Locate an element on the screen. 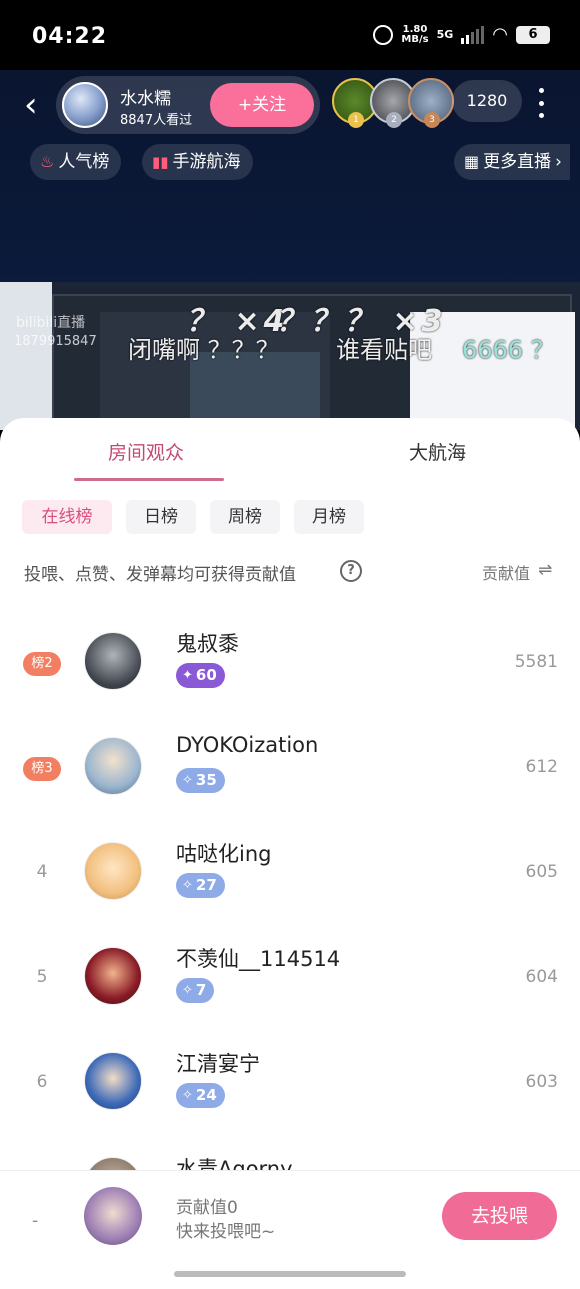  stream-left-panel is located at coordinates (26, 356).